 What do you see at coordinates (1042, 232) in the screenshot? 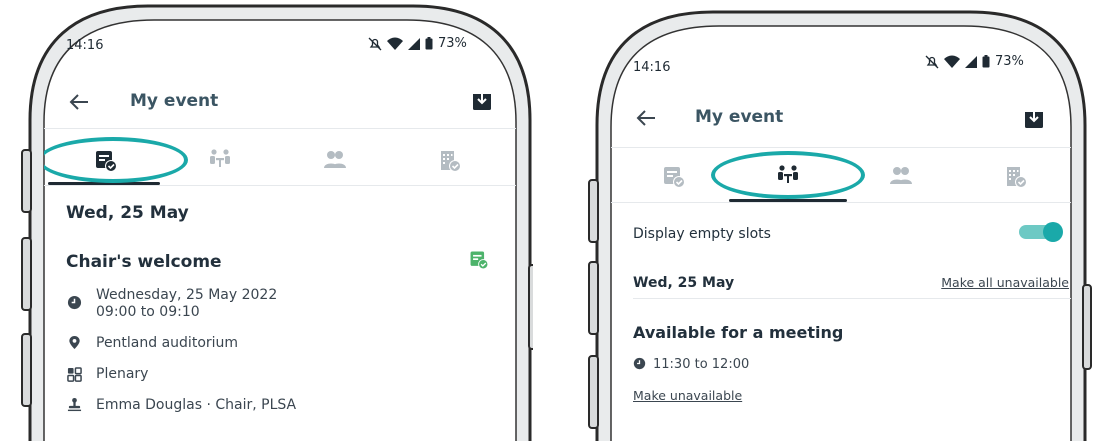
I see `display-empty-slots-toggle` at bounding box center [1042, 232].